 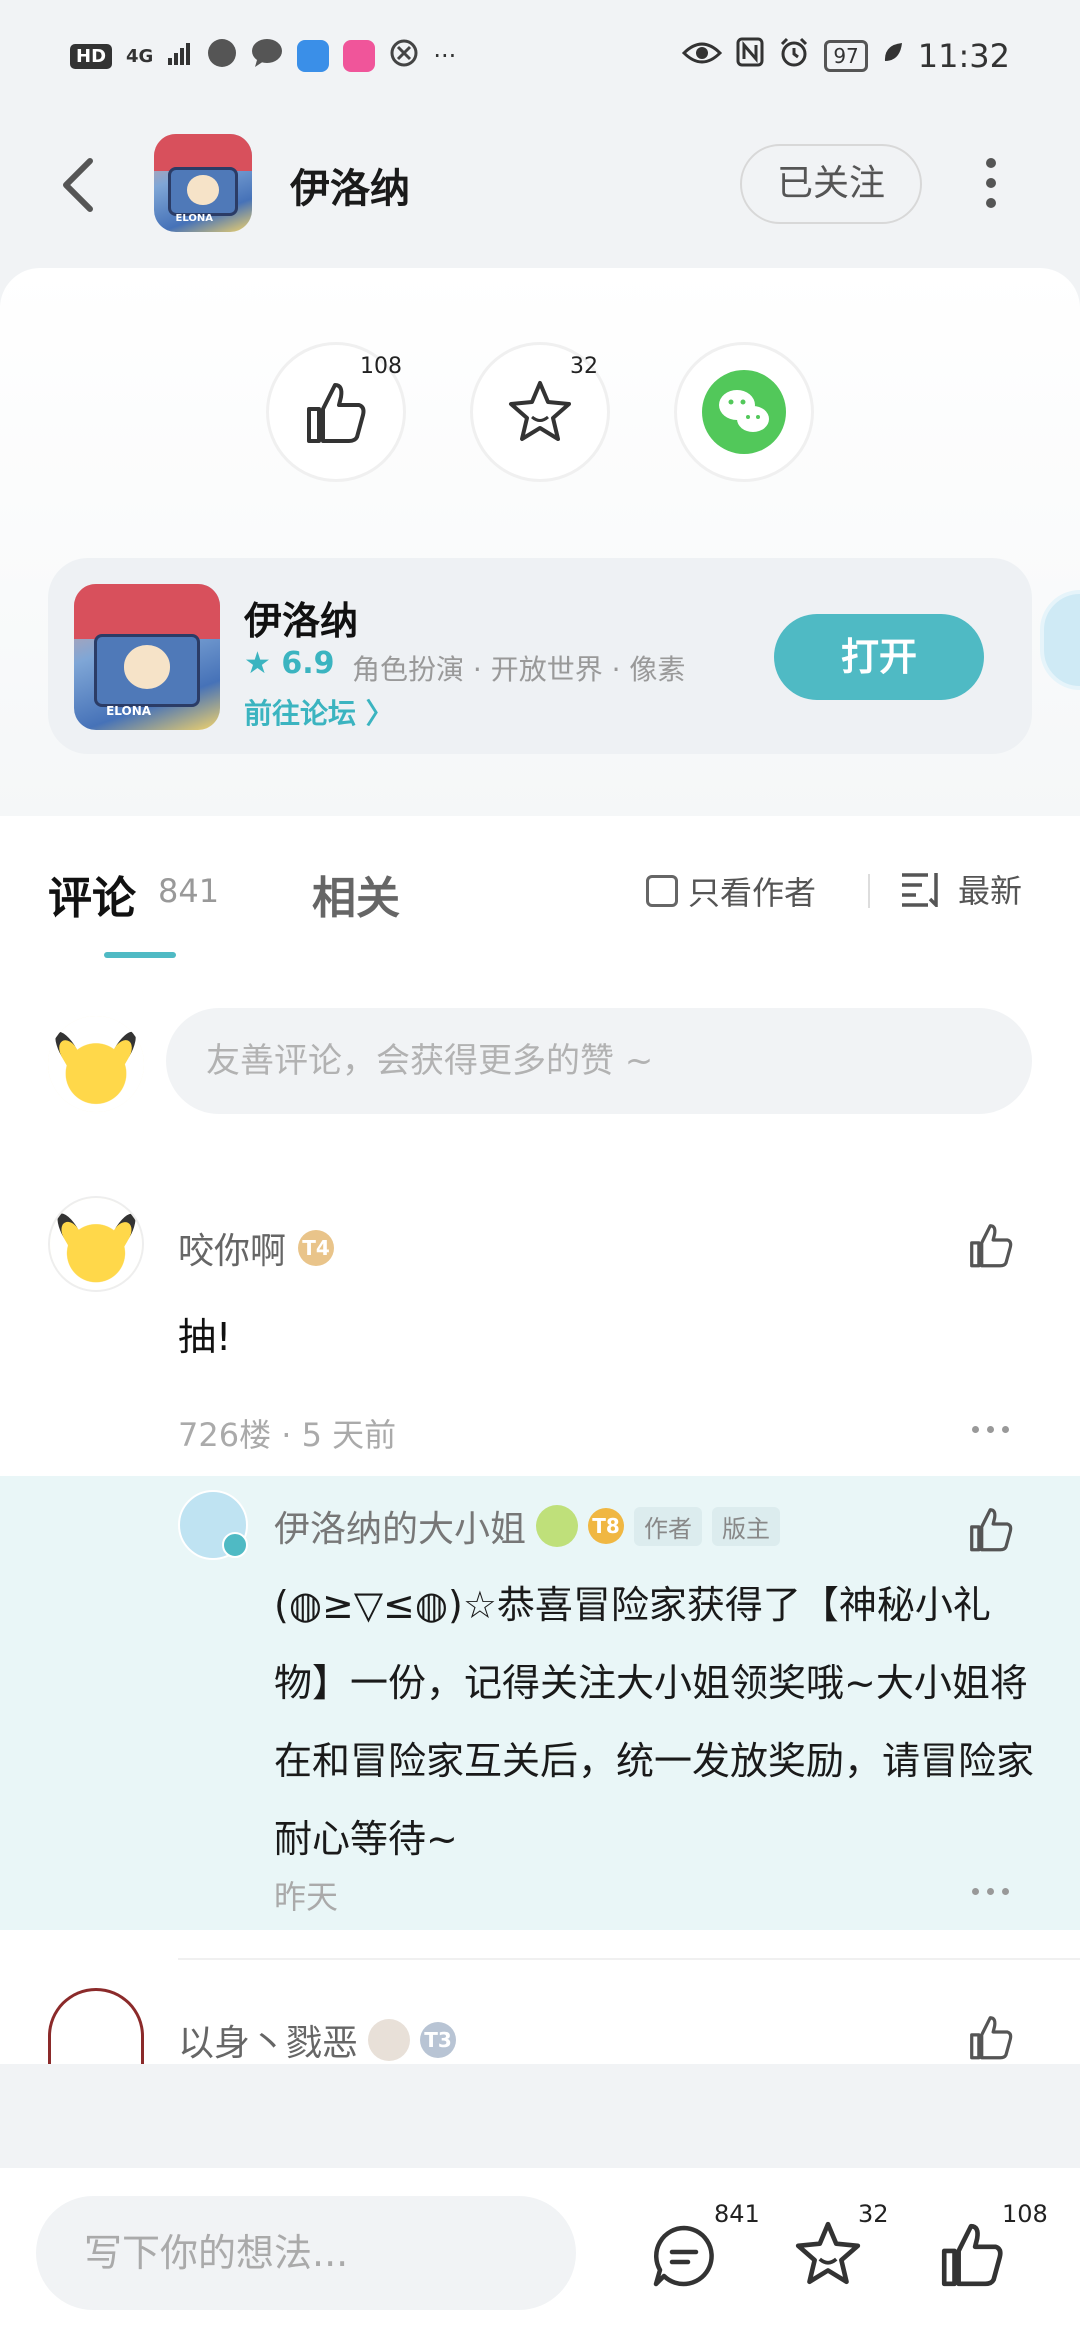 I want to click on game-icon: ELONA, so click(x=203, y=183).